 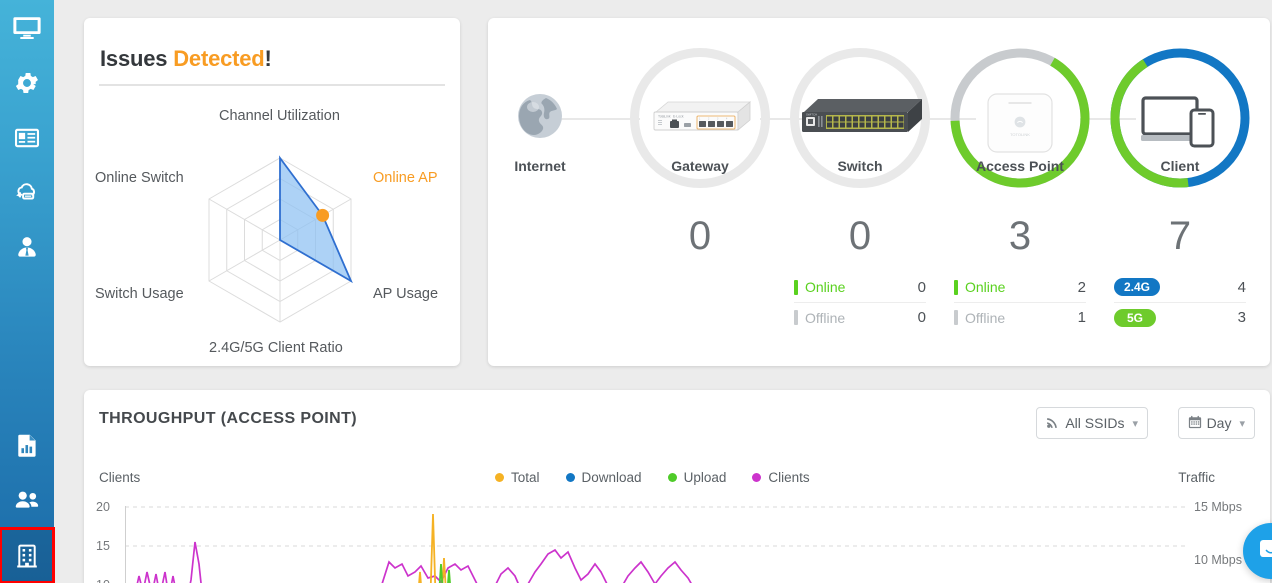 I want to click on throughput-title: THROUGHPUT (ACCESS POINT), so click(x=228, y=418).